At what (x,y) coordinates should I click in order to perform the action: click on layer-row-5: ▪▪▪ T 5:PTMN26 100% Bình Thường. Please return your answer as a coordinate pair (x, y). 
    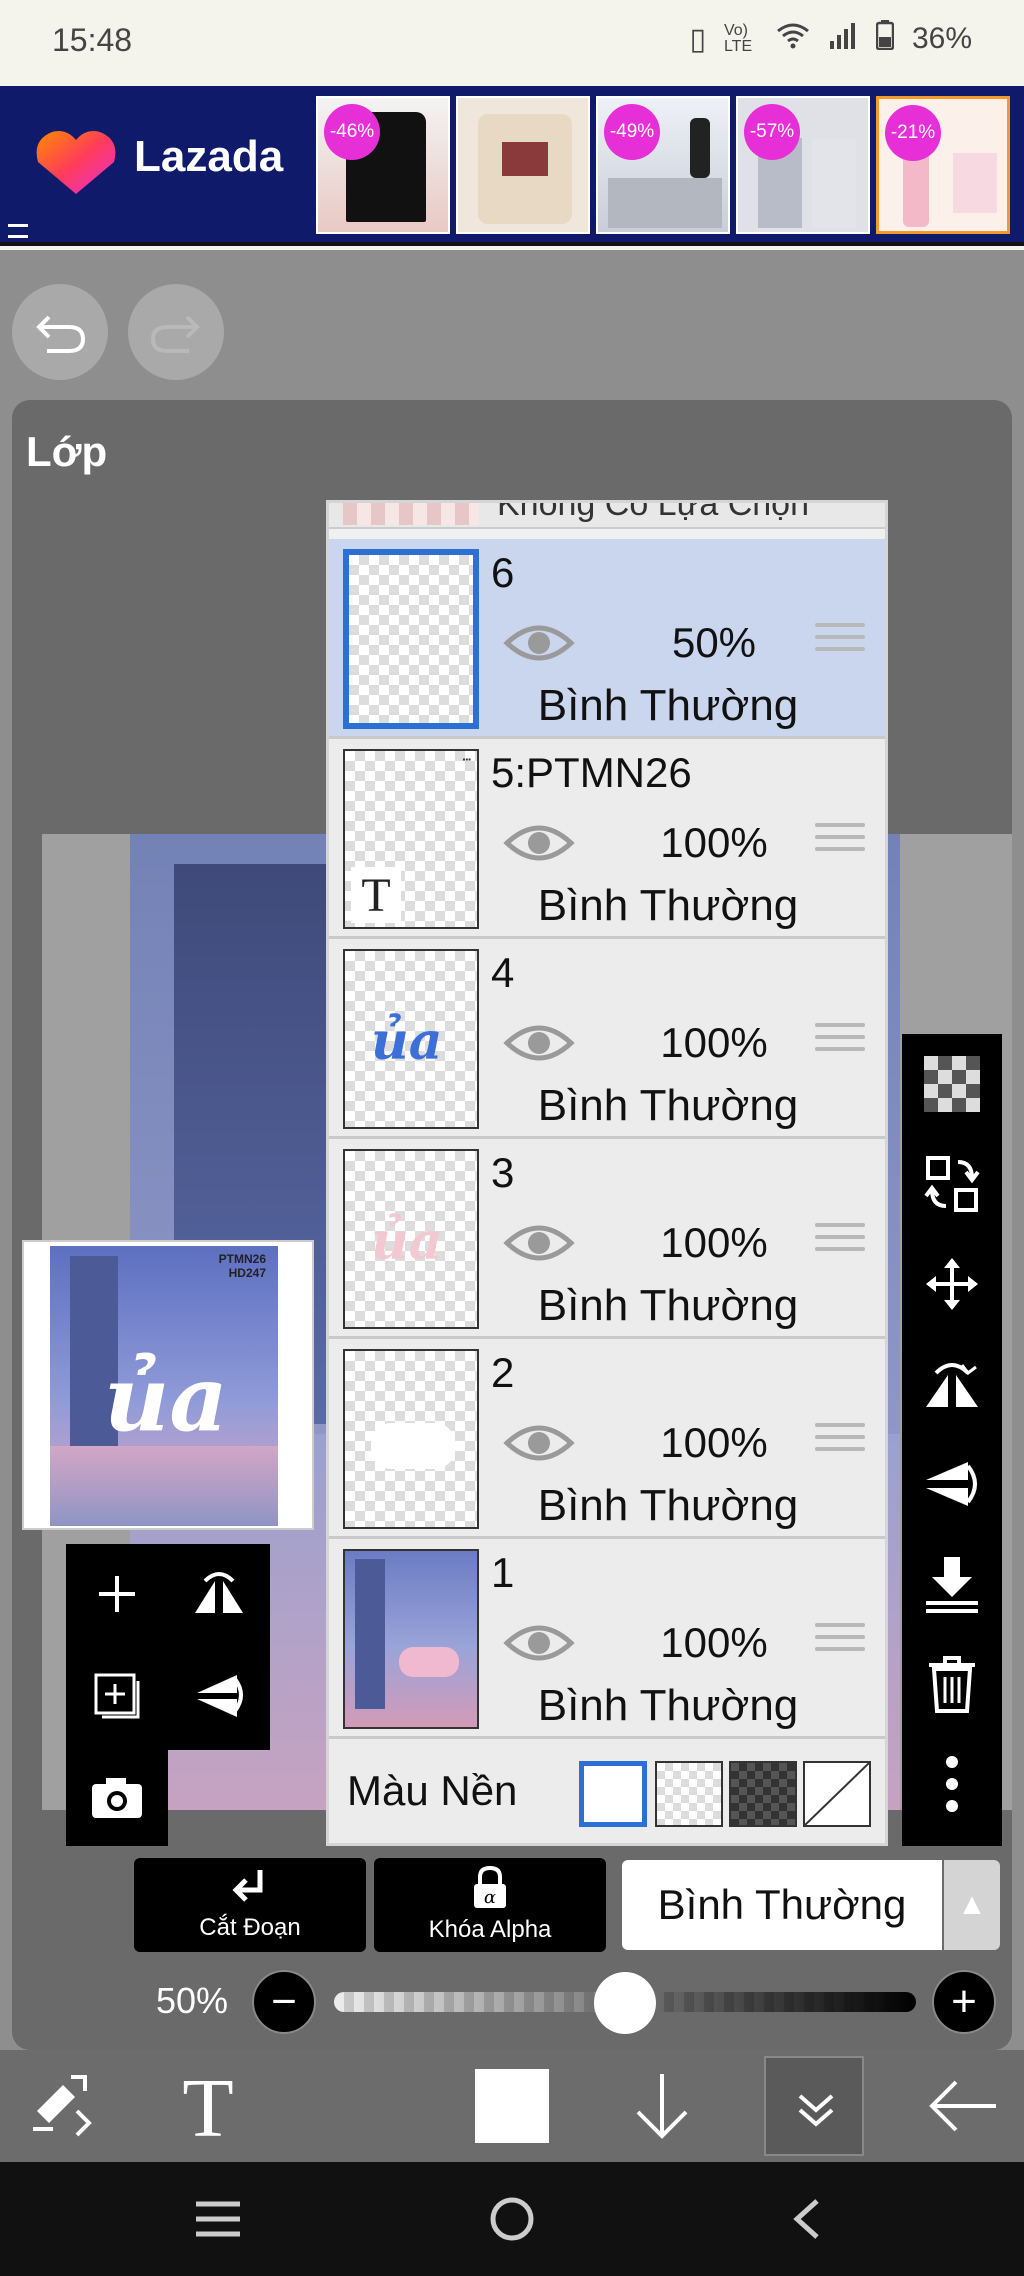
    Looking at the image, I should click on (607, 839).